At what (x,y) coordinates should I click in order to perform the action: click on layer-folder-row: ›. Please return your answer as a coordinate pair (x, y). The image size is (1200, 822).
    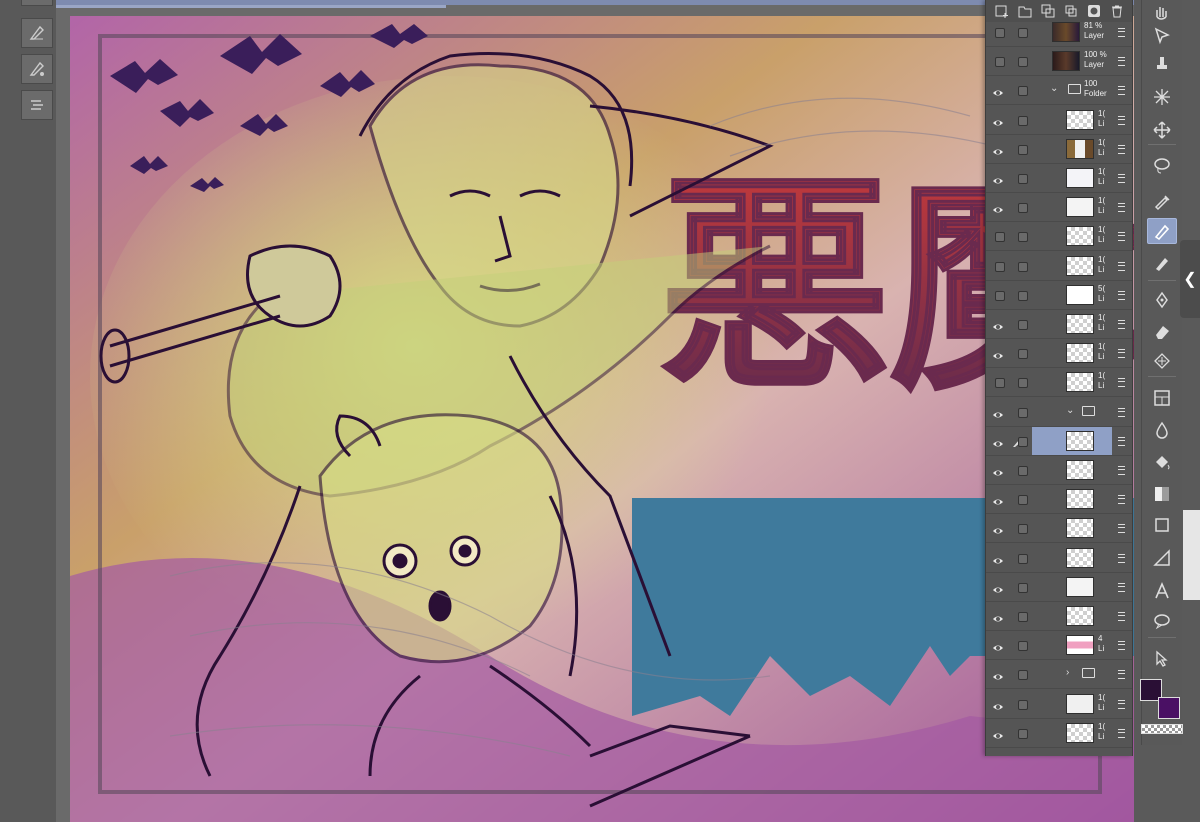
    Looking at the image, I should click on (1059, 675).